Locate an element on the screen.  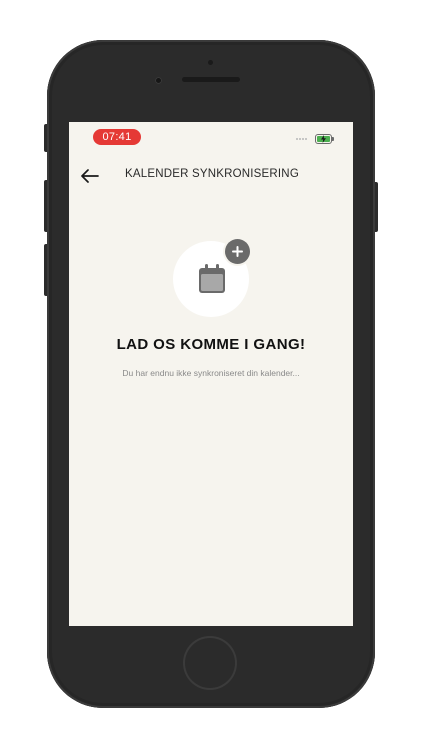
proximity-sensor is located at coordinates (210, 62).